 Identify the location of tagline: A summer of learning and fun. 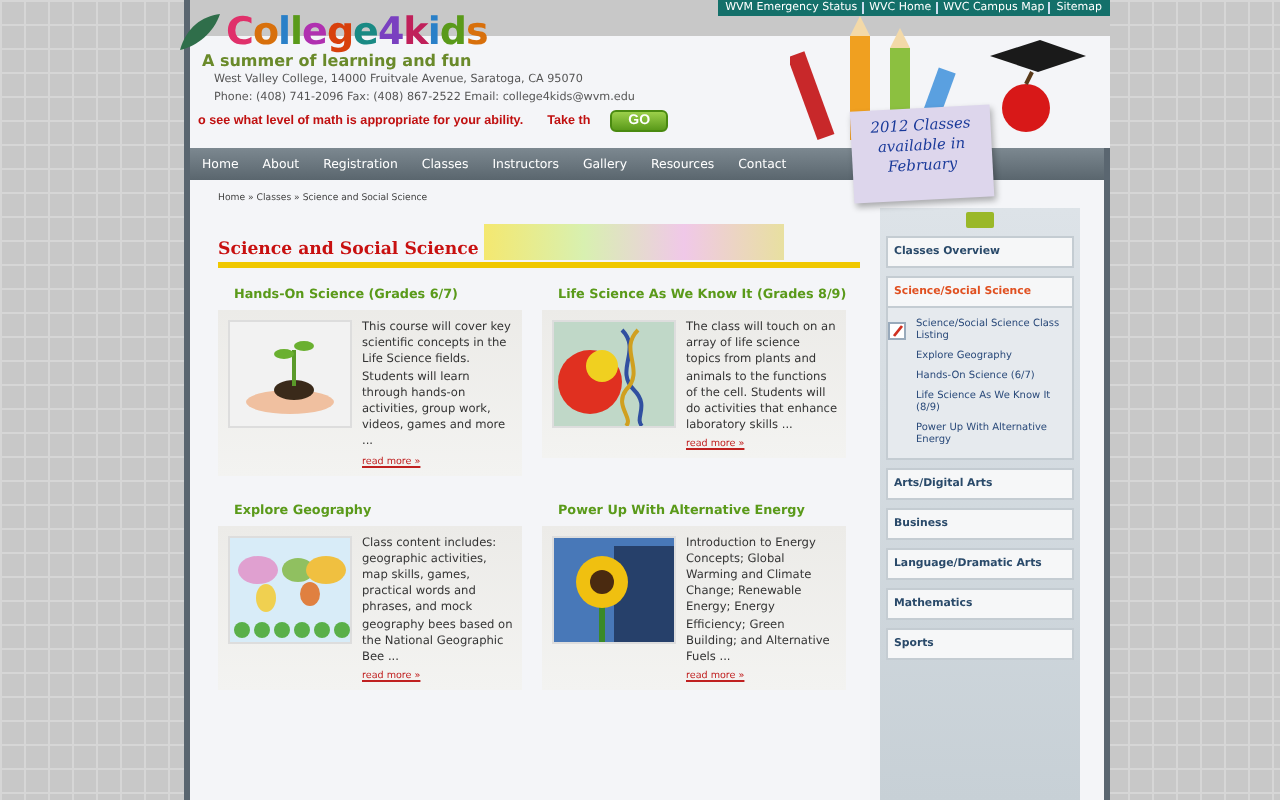
(338, 61).